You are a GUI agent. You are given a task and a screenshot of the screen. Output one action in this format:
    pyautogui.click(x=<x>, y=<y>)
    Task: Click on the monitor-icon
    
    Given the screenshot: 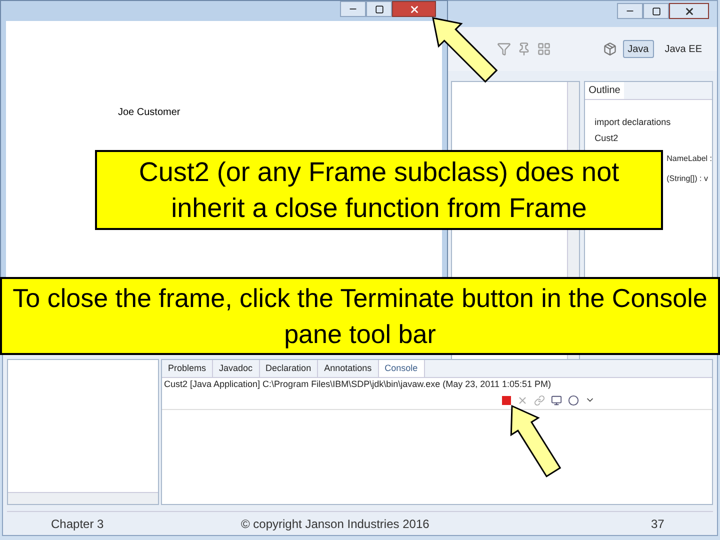 What is the action you would take?
    pyautogui.click(x=556, y=400)
    